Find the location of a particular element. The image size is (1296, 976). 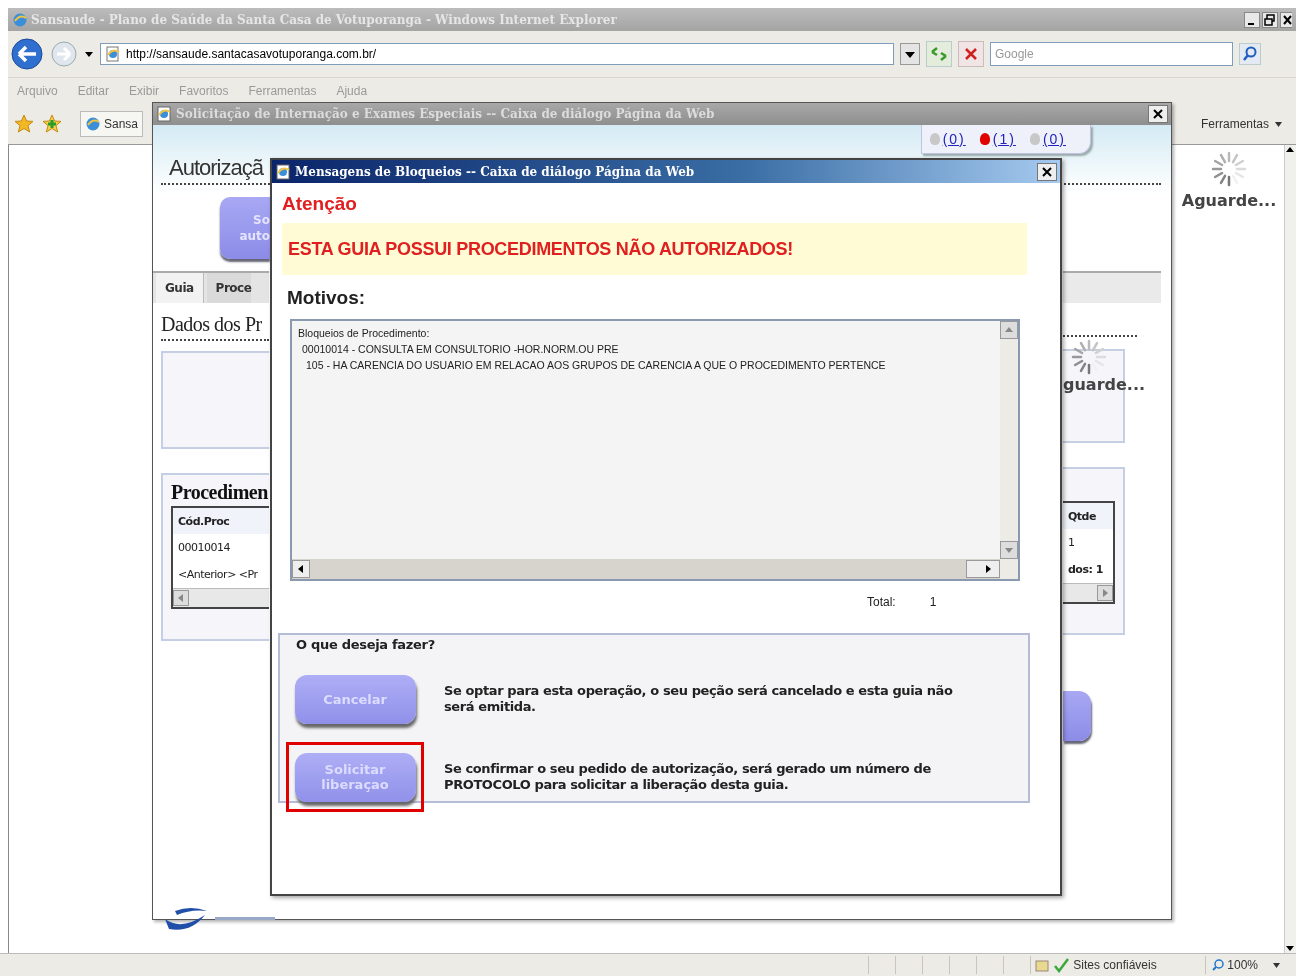

arrow-left-icon is located at coordinates (301, 569).